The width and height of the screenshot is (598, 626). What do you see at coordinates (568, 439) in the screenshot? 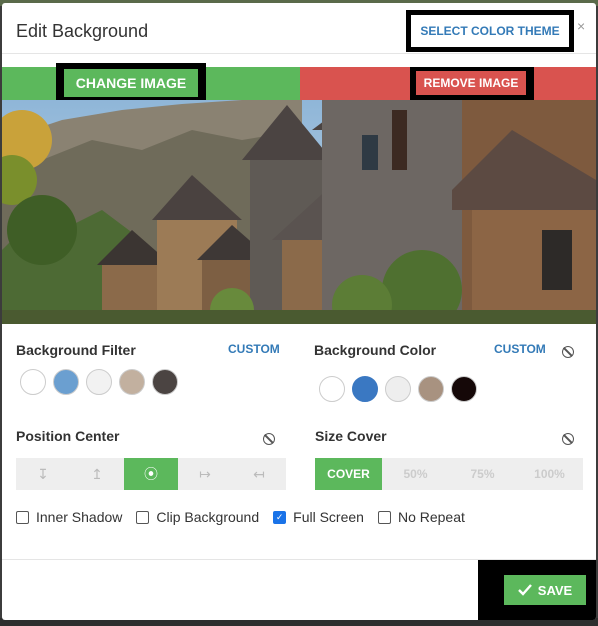
I see `clear-size-icon` at bounding box center [568, 439].